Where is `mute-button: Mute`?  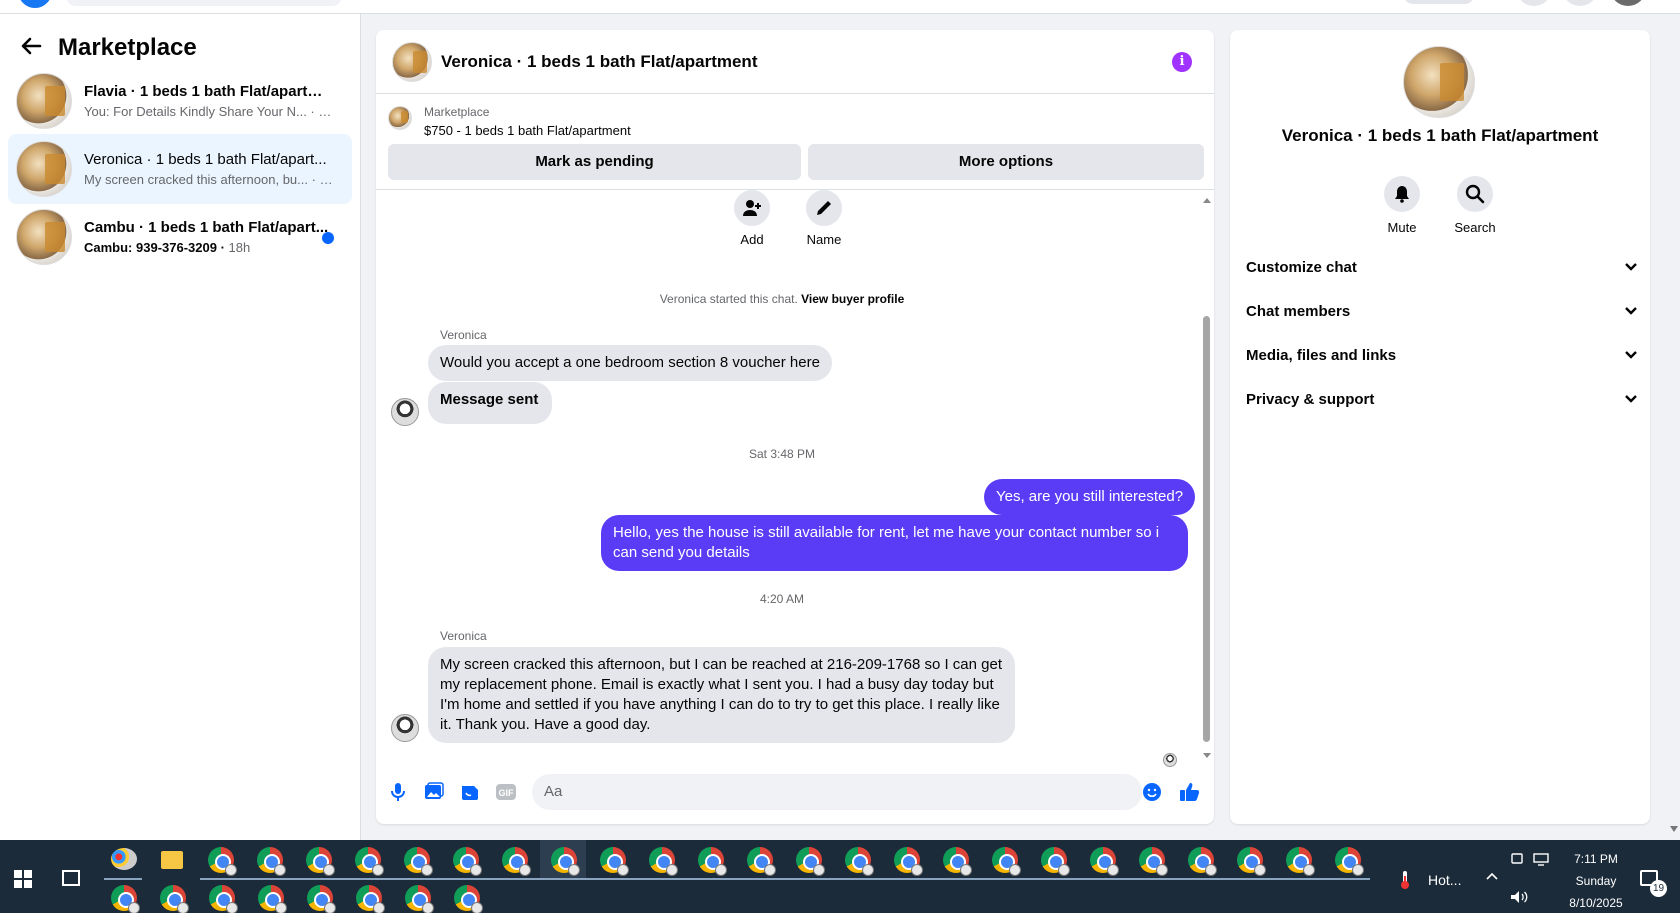
mute-button: Mute is located at coordinates (1402, 205).